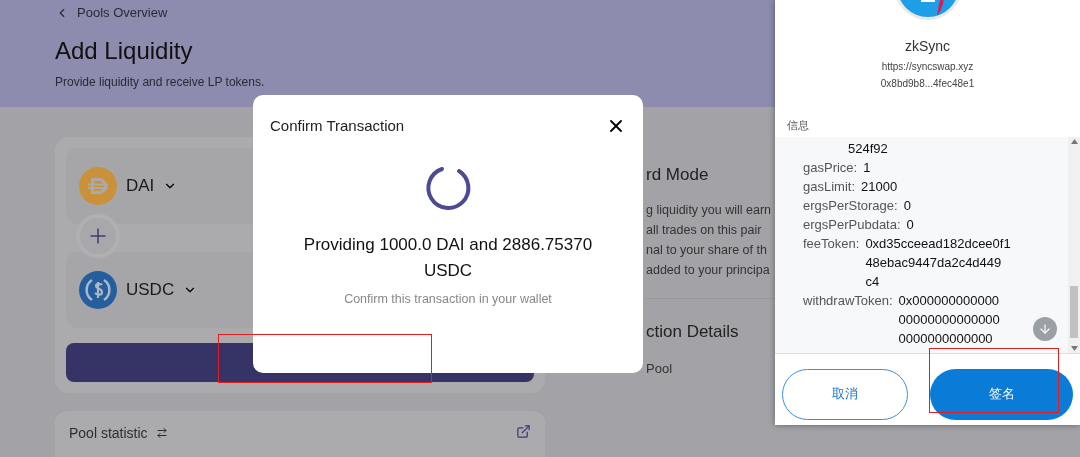 The width and height of the screenshot is (1080, 457). What do you see at coordinates (927, 46) in the screenshot?
I see `network-name: zkSync` at bounding box center [927, 46].